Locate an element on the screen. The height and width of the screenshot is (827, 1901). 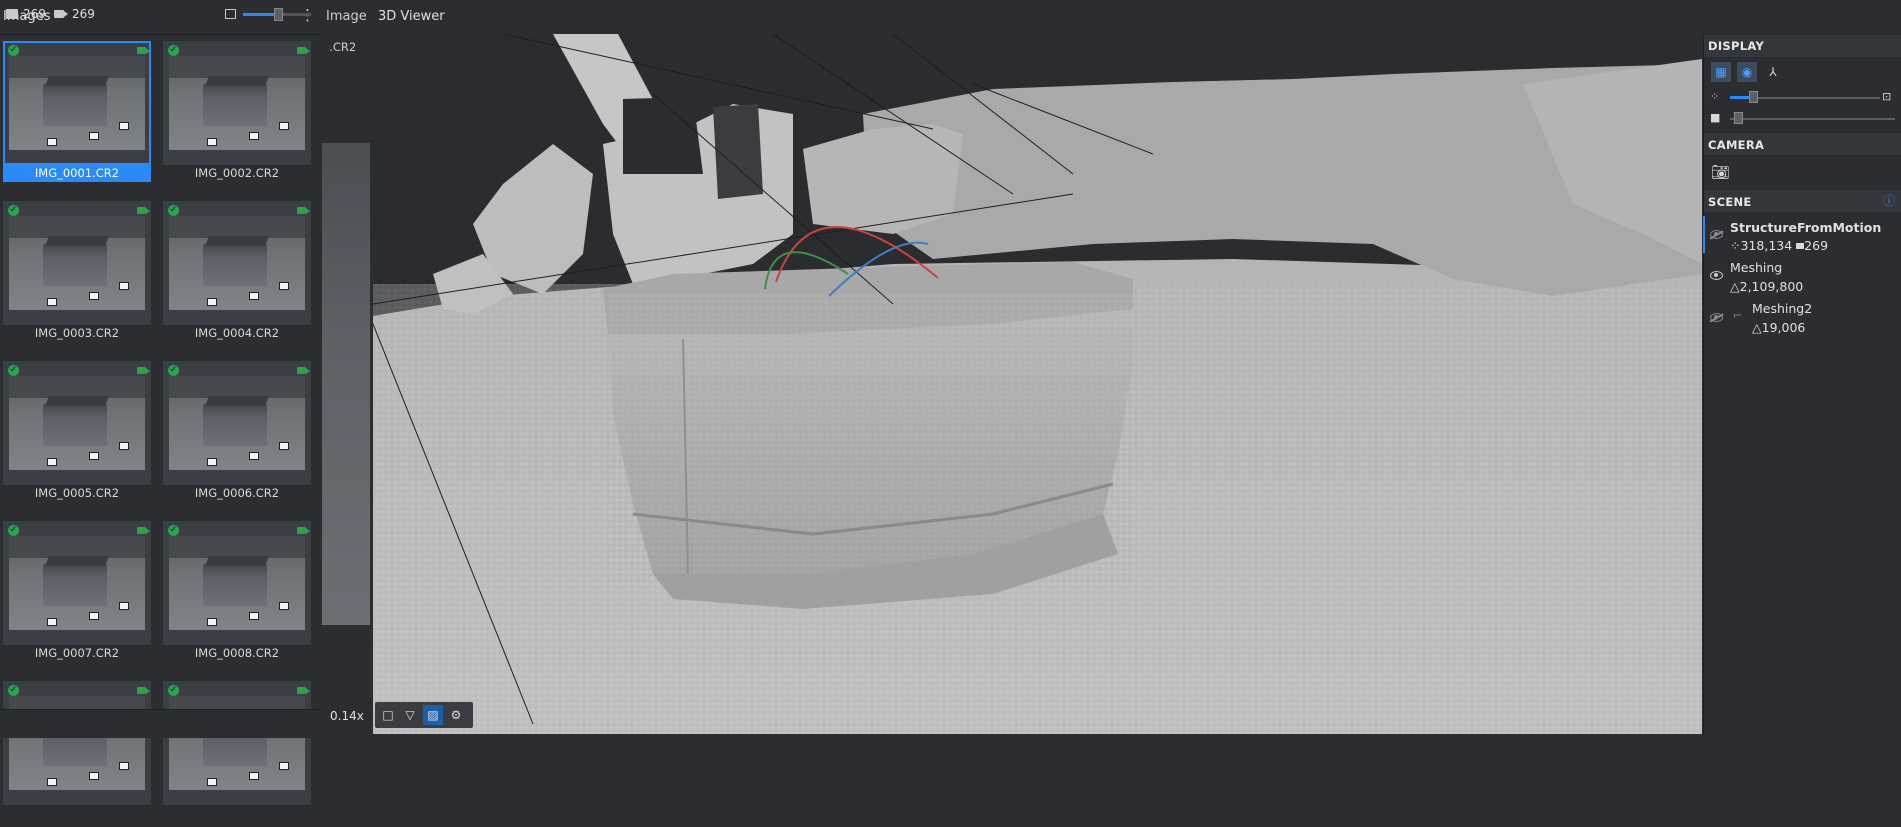
fit-icon: ⊡ is located at coordinates (1886, 97).